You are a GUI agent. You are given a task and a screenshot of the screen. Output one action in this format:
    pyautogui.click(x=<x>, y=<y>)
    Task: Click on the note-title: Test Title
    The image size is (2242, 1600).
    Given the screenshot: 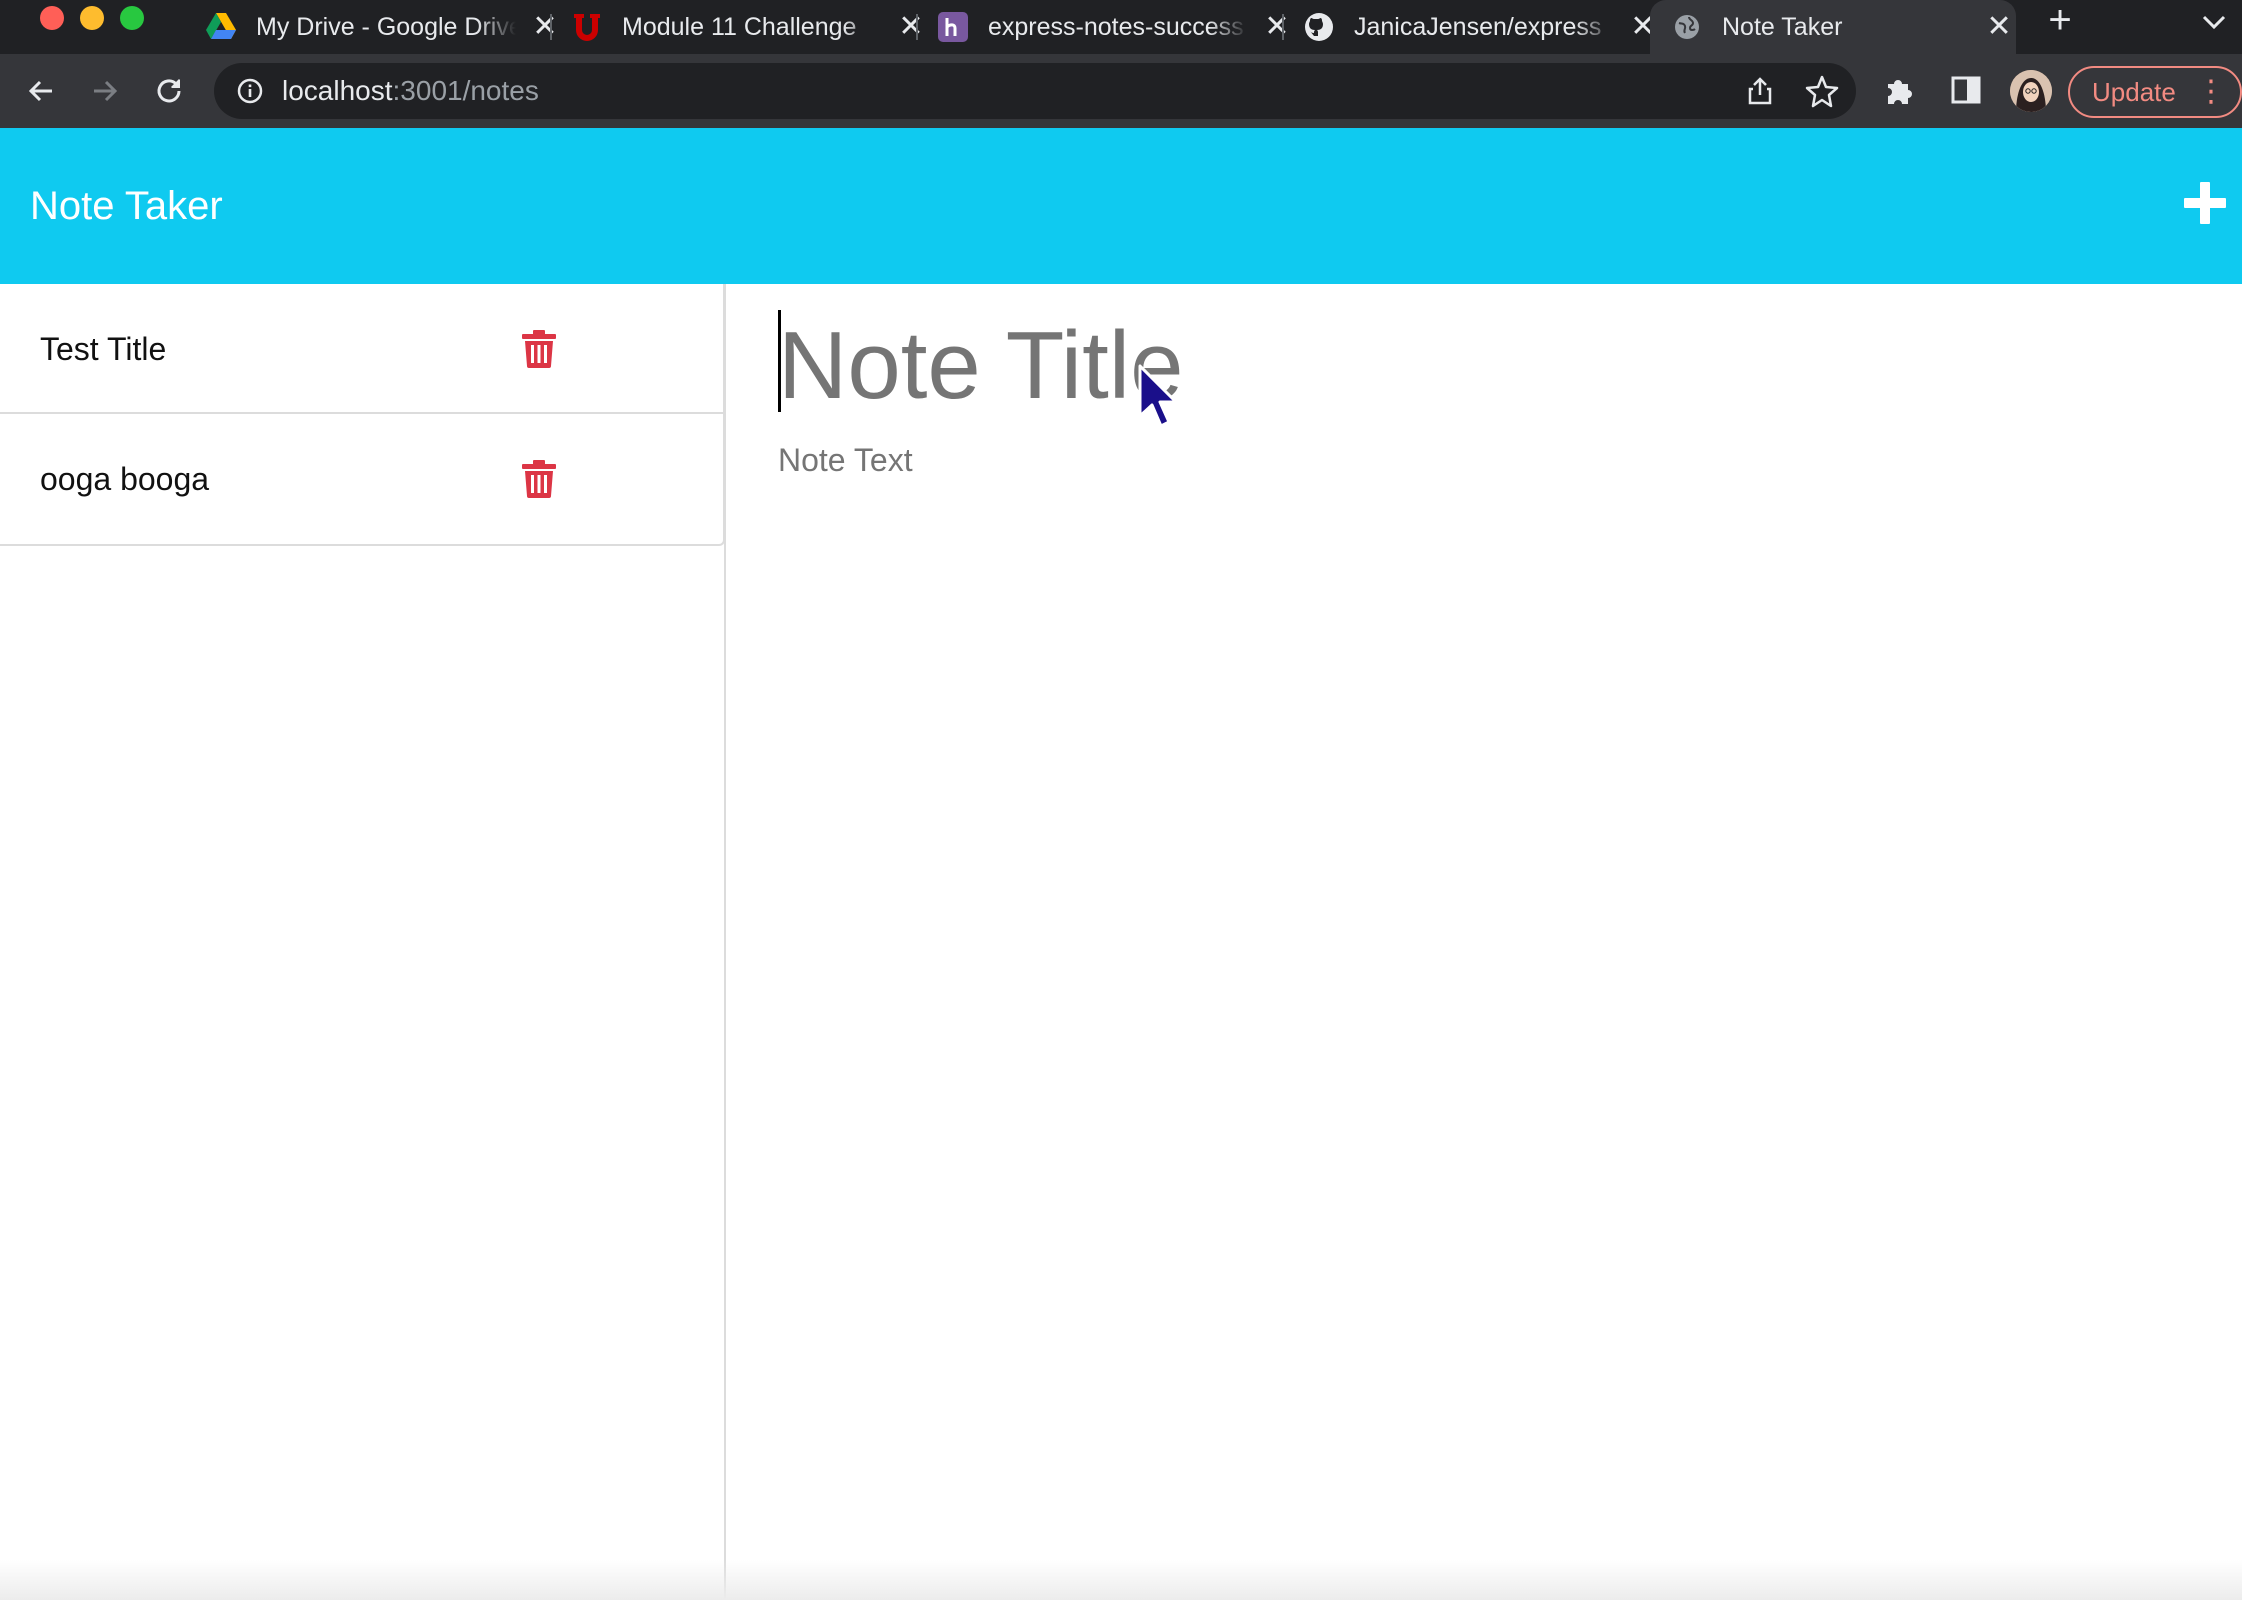 What is the action you would take?
    pyautogui.click(x=103, y=349)
    